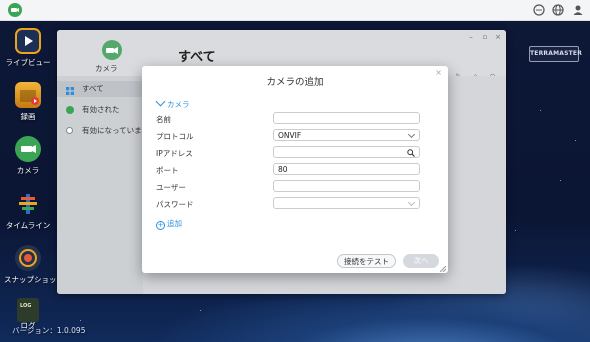 The image size is (590, 342). I want to click on port-field: 80, so click(346, 169).